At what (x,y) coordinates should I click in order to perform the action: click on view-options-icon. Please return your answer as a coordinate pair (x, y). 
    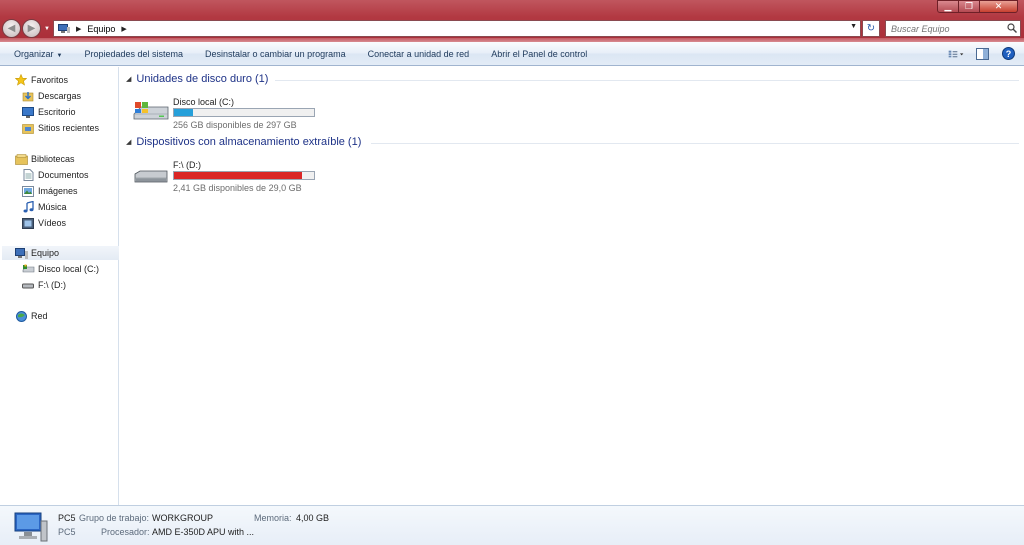
    Looking at the image, I should click on (956, 53).